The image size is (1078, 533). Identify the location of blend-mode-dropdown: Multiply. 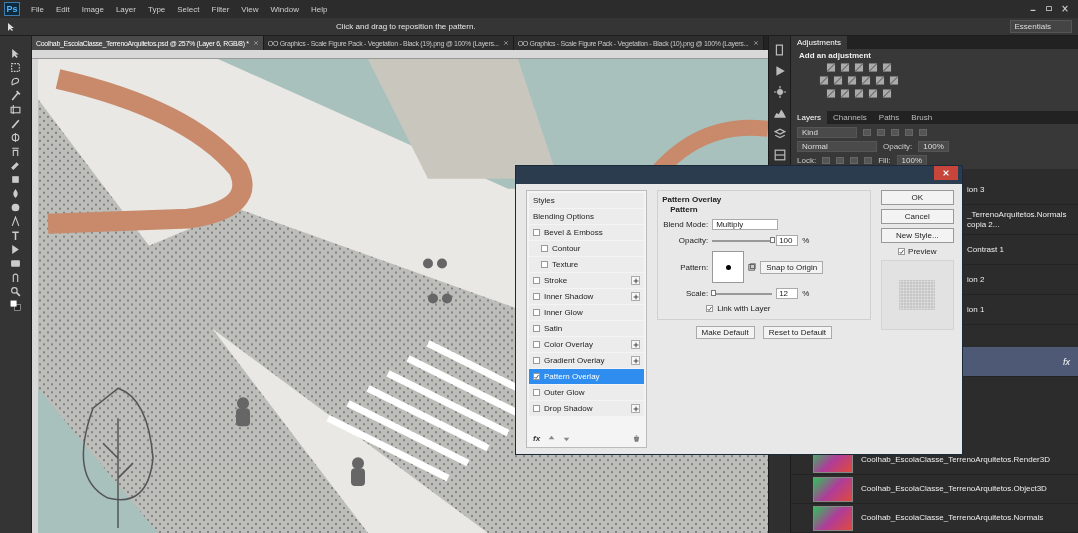
(745, 224).